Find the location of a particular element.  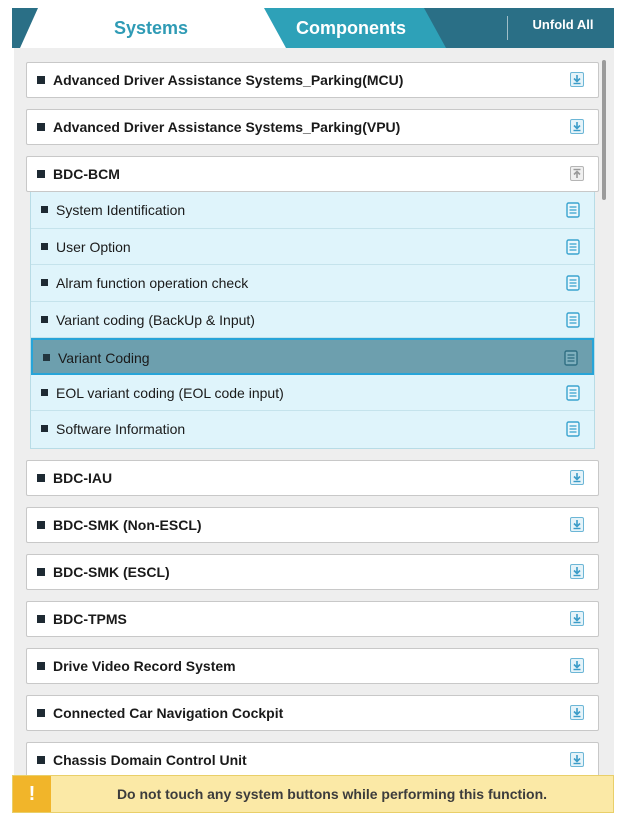

system-row-bdc-smk-escl: BDC-SMK (ESCL) is located at coordinates (312, 571).